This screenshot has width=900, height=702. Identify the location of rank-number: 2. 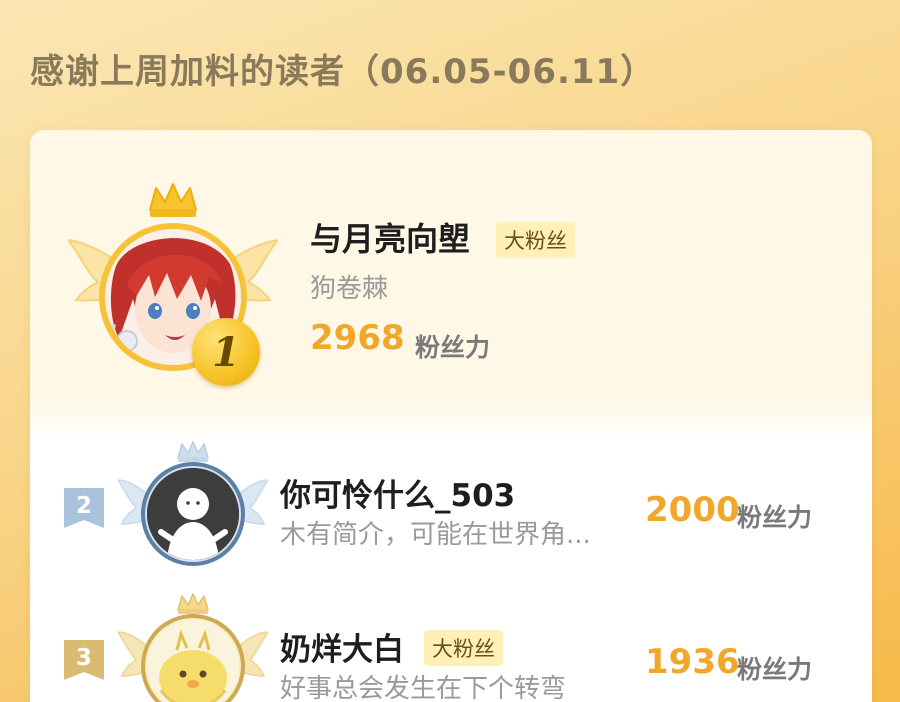
(83, 506).